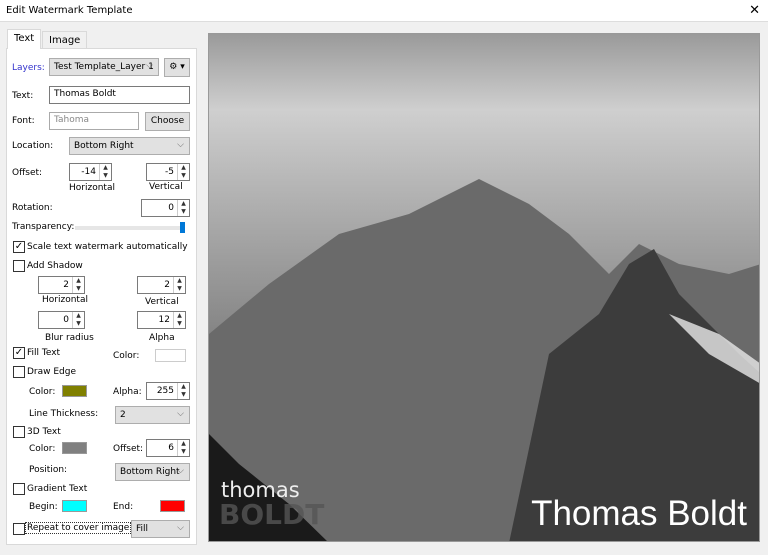 The height and width of the screenshot is (555, 768). What do you see at coordinates (65, 300) in the screenshot?
I see `shadow-horizontal-label: Horizontal` at bounding box center [65, 300].